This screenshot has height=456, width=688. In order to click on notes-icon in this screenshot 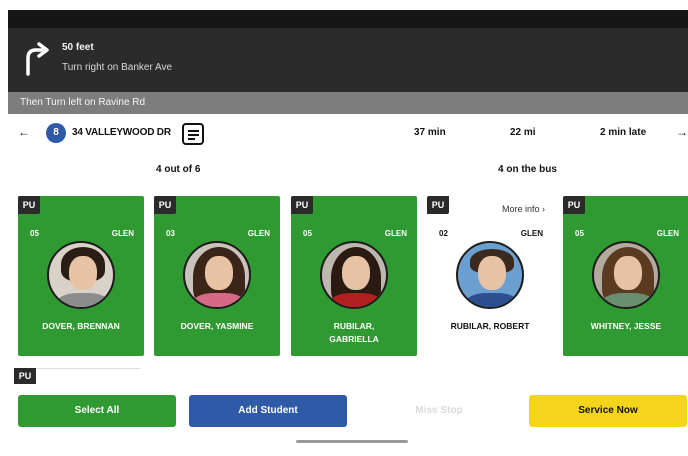, I will do `click(193, 134)`.